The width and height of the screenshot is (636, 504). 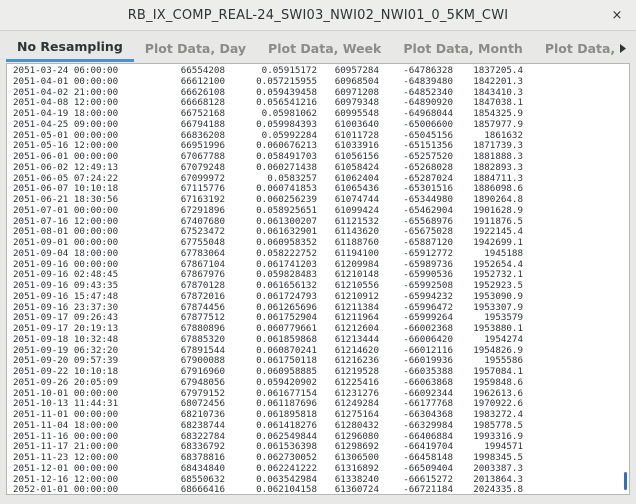 I want to click on table-cell: 1959848.6, so click(x=498, y=382).